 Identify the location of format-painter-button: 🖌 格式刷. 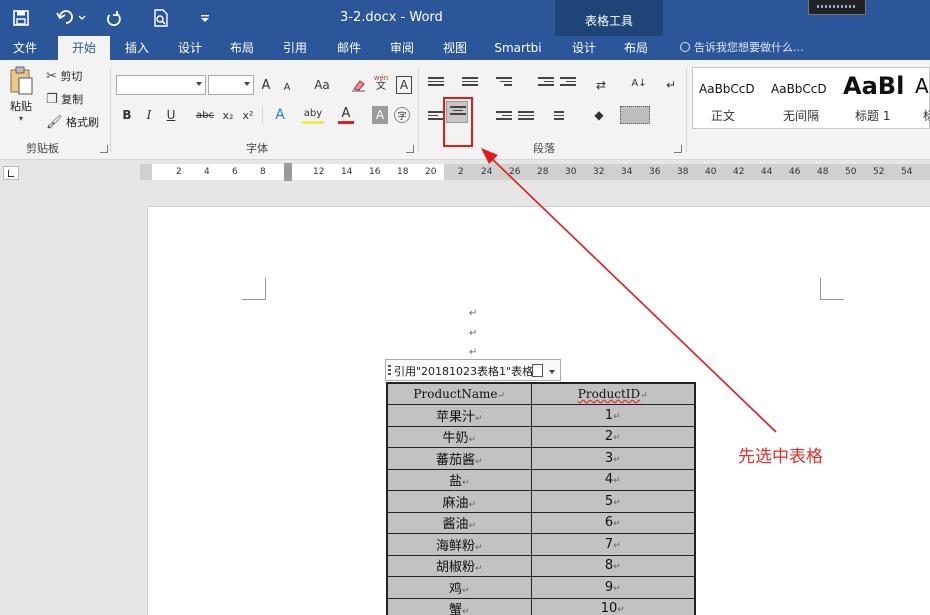
(72, 122).